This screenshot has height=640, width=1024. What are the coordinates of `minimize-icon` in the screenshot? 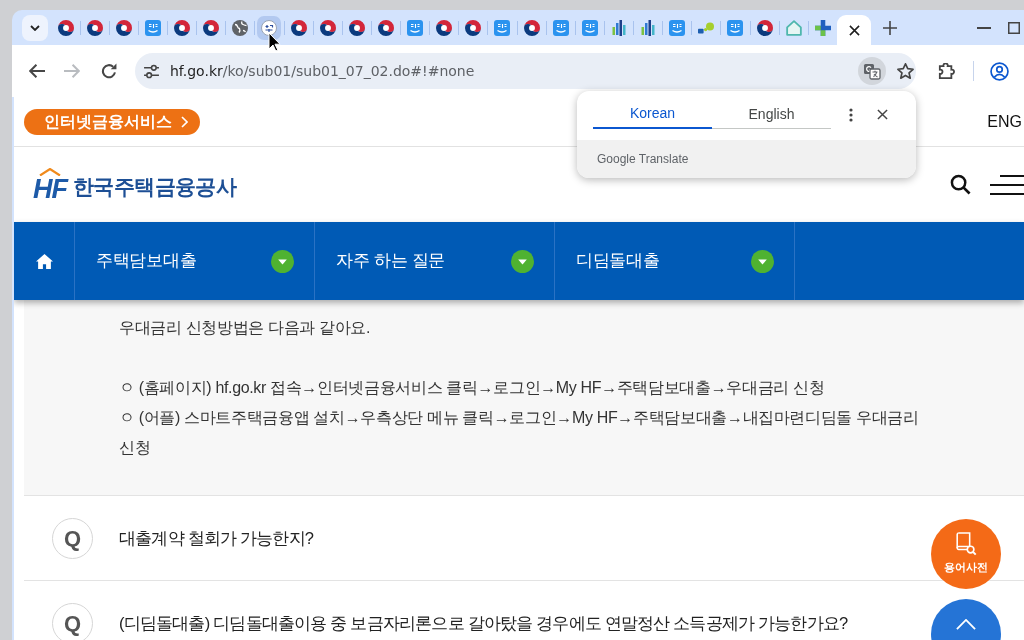 It's located at (984, 27).